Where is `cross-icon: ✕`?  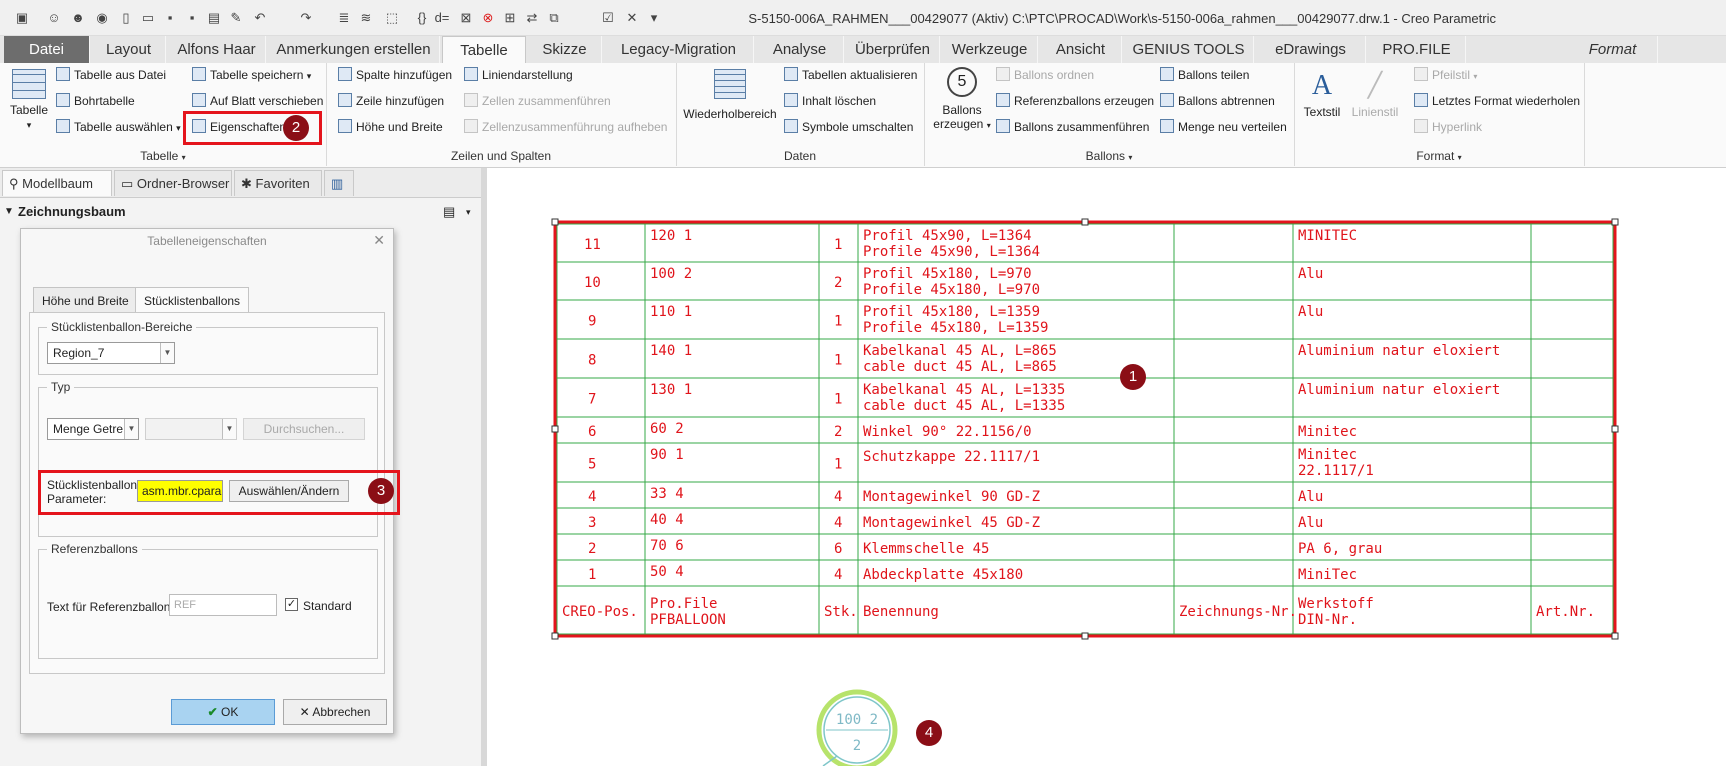
cross-icon: ✕ is located at coordinates (632, 18).